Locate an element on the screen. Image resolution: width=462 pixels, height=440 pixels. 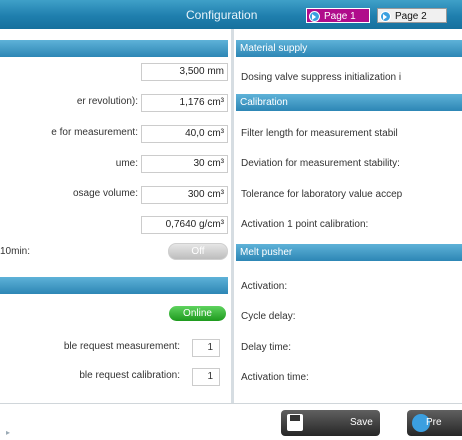
left-section-header-bottom is located at coordinates (114, 285).